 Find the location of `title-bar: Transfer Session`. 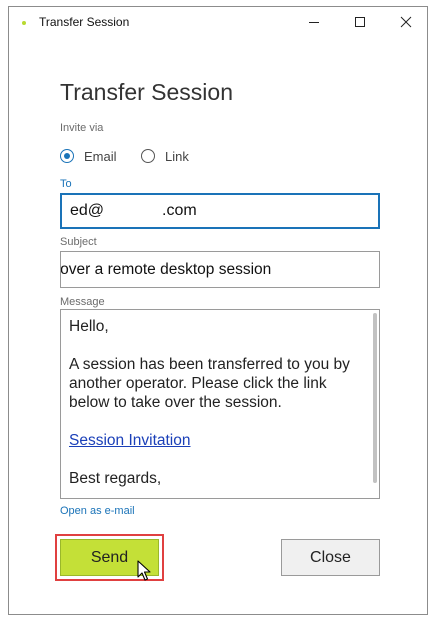

title-bar: Transfer Session is located at coordinates (218, 22).